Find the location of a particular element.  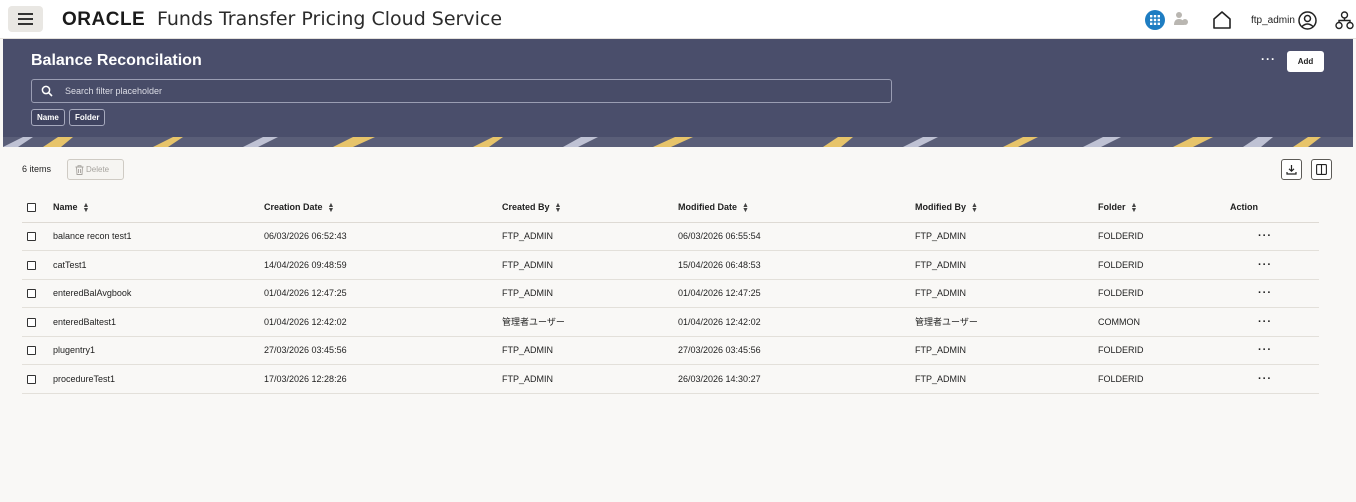

columns-icon is located at coordinates (1321, 169).